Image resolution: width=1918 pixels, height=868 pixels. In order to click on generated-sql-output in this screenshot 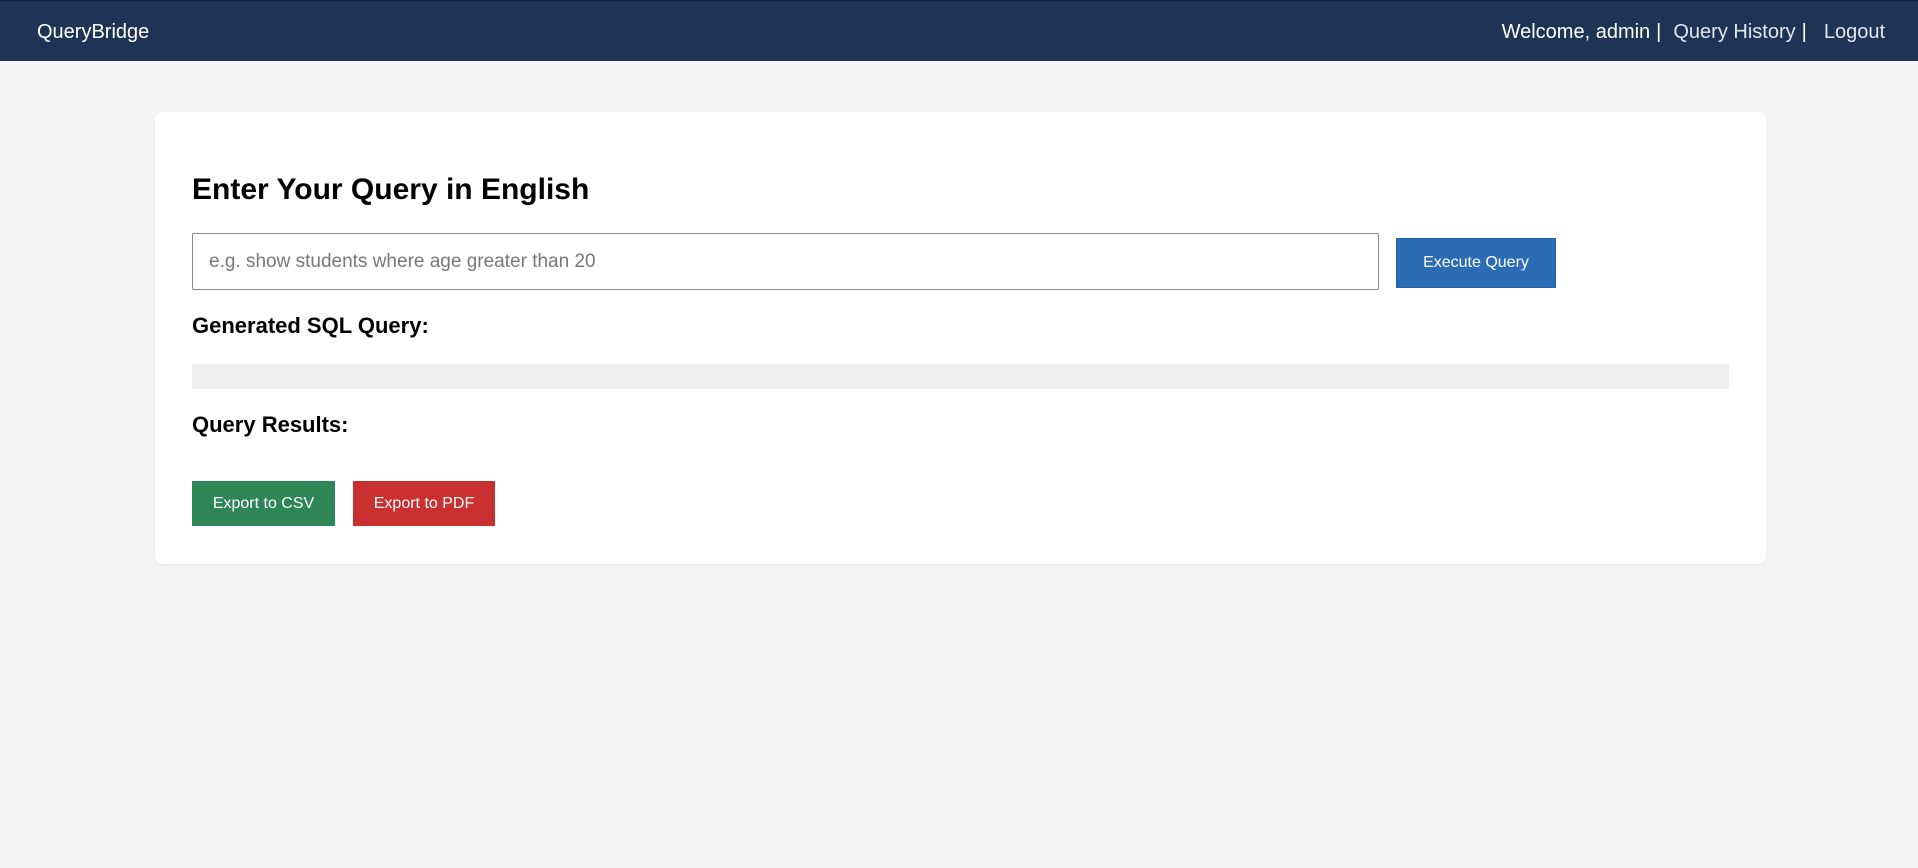, I will do `click(960, 376)`.